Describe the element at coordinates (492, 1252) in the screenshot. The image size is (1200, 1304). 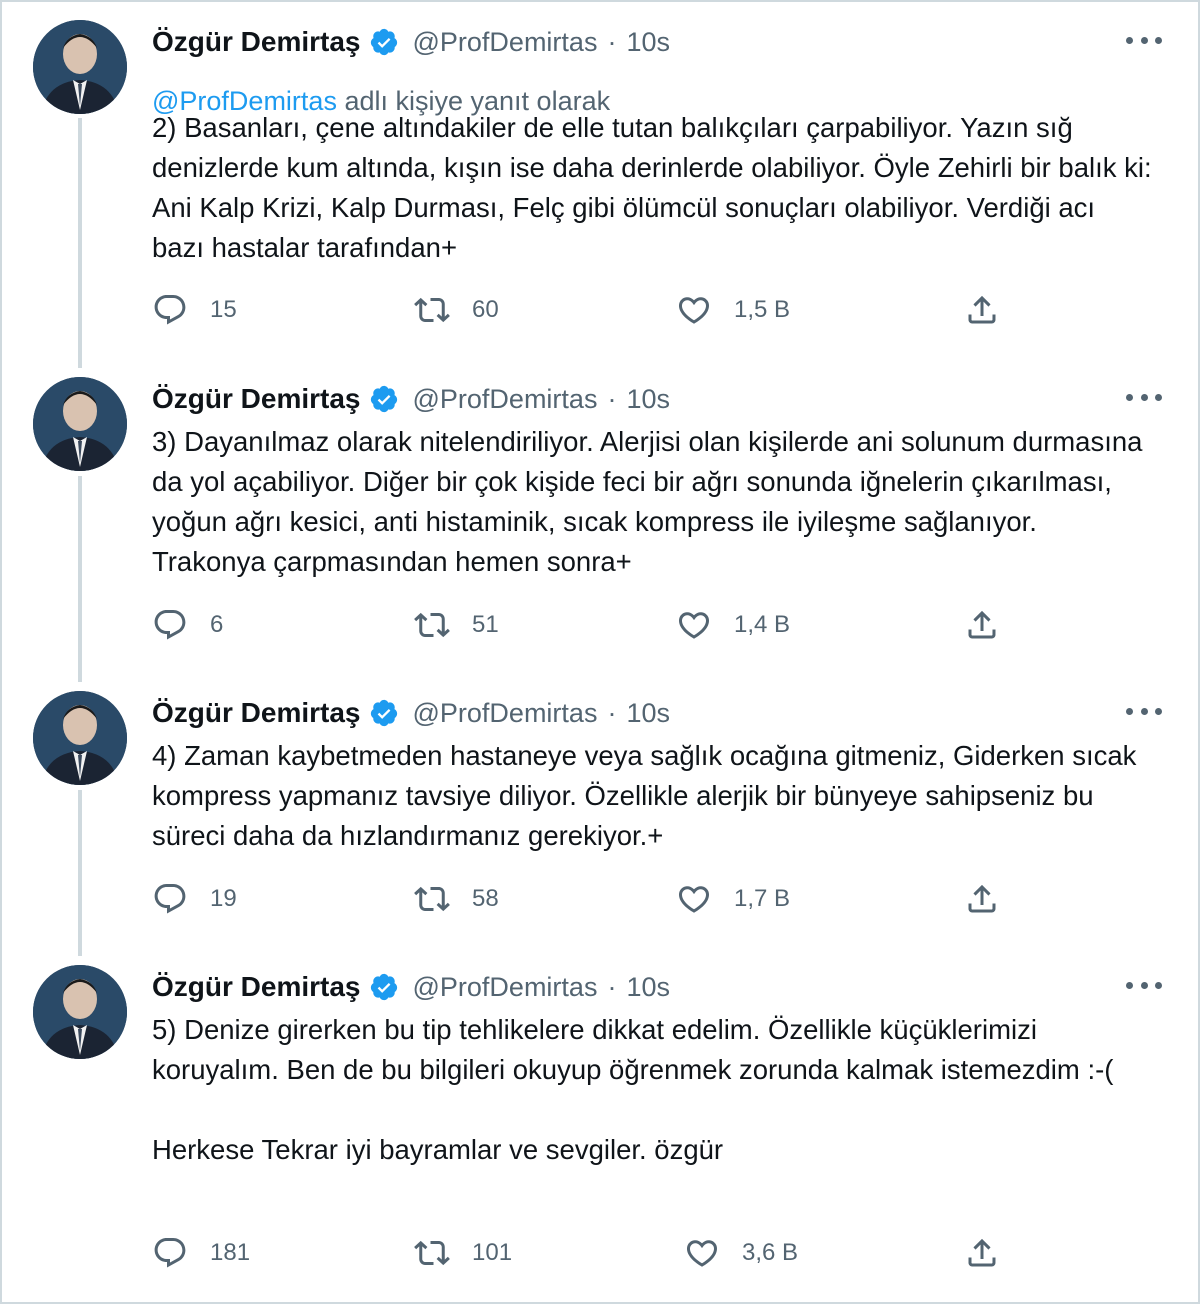
I see `retweet-count: 101` at that location.